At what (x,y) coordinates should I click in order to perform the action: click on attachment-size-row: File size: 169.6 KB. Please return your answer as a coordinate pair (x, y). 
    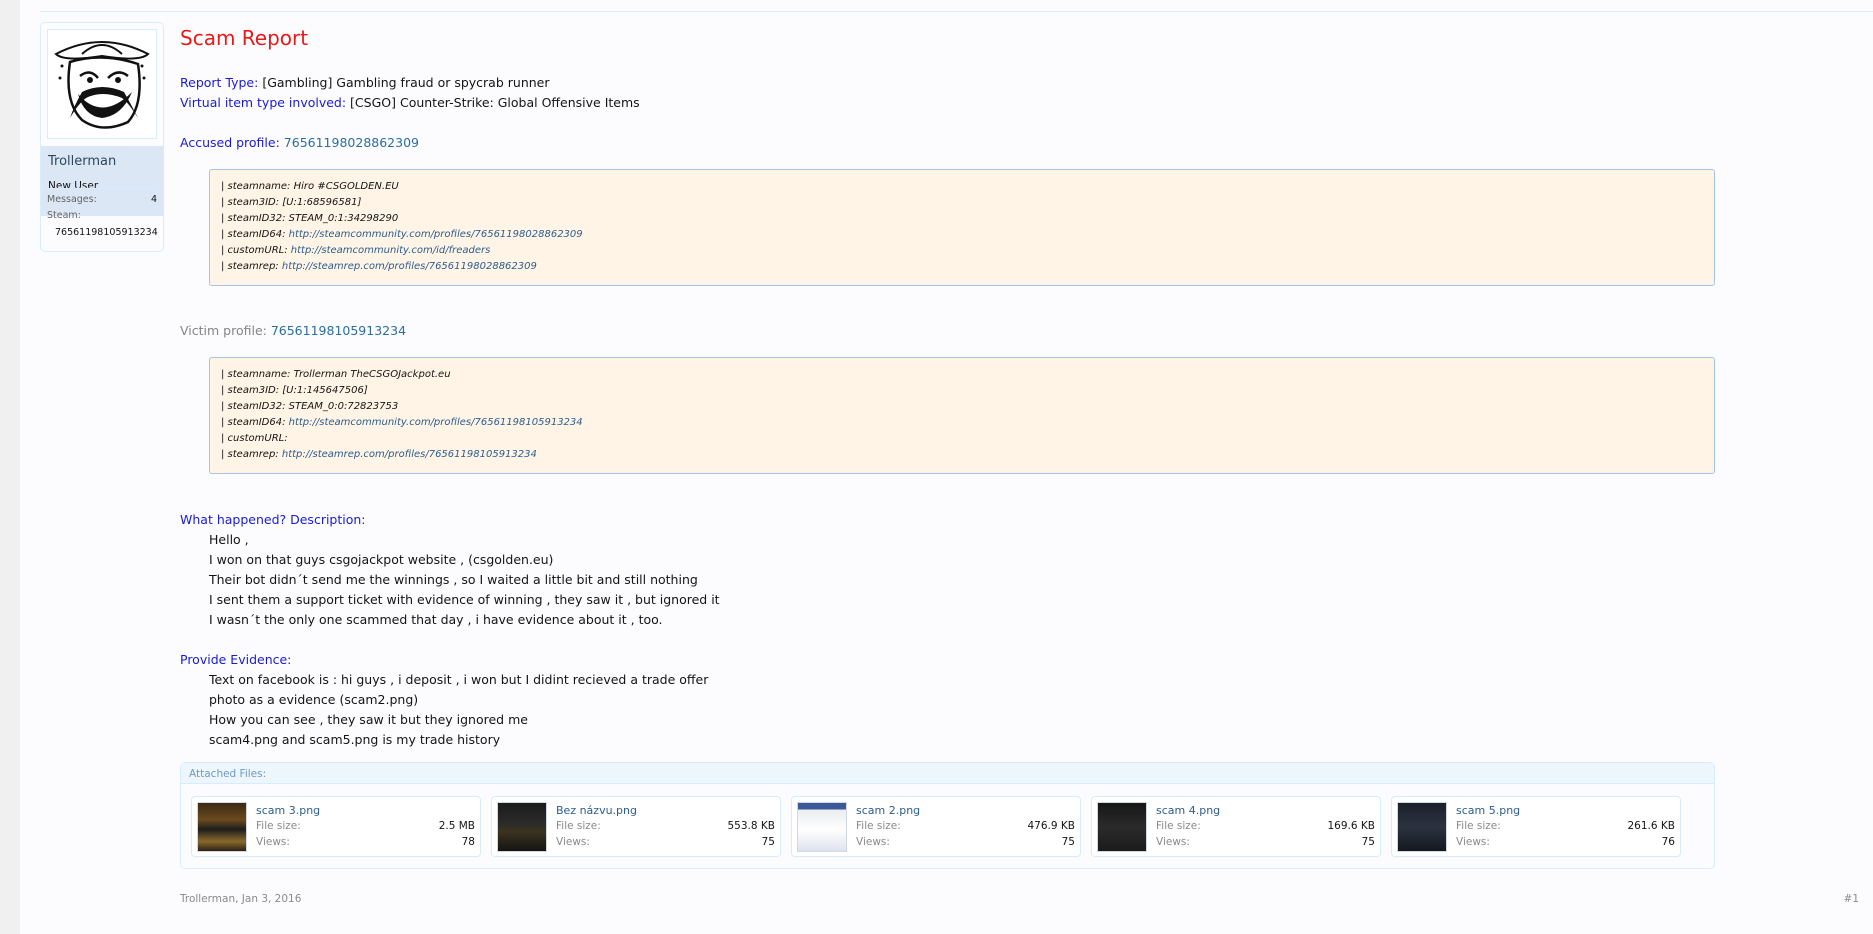
    Looking at the image, I should click on (1265, 826).